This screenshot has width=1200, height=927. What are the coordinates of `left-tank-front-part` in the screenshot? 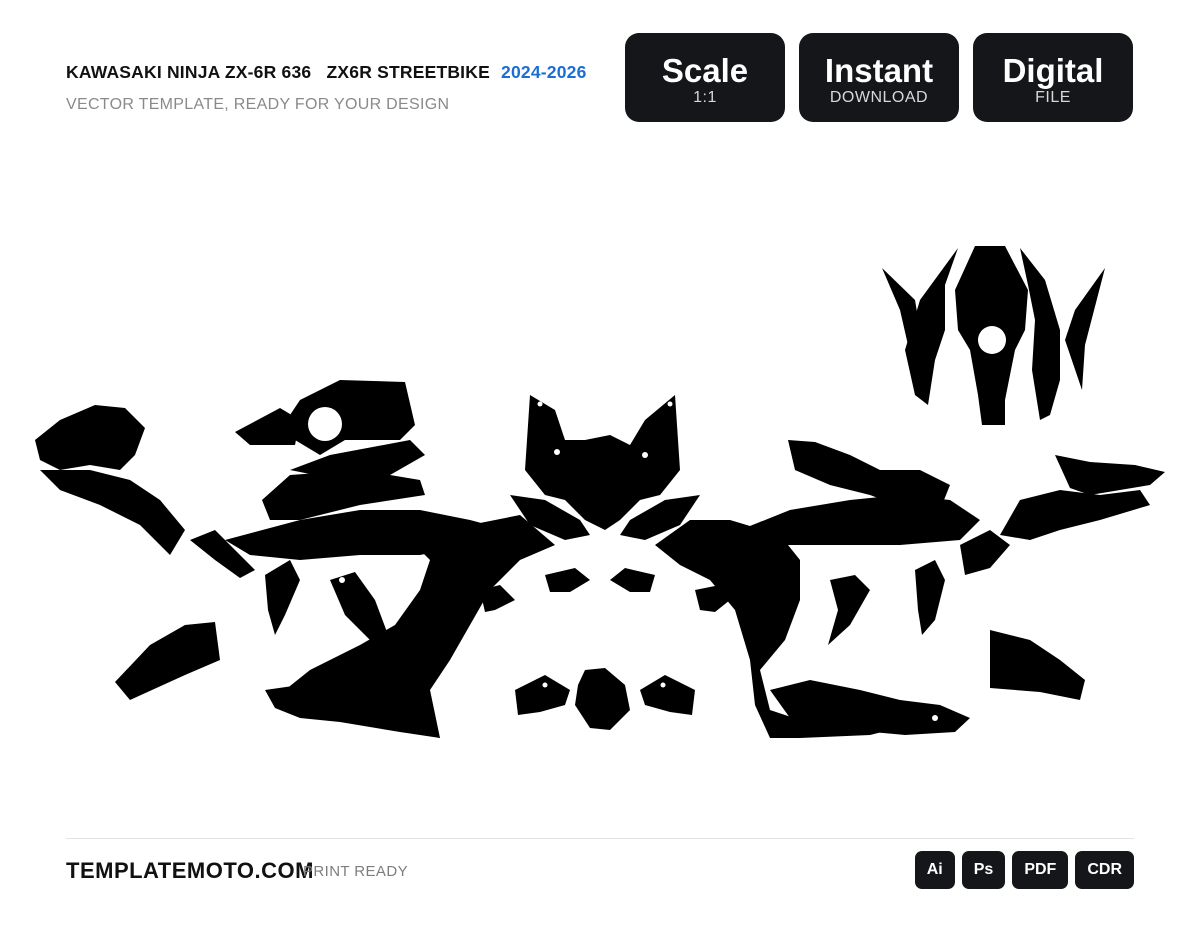 It's located at (267, 426).